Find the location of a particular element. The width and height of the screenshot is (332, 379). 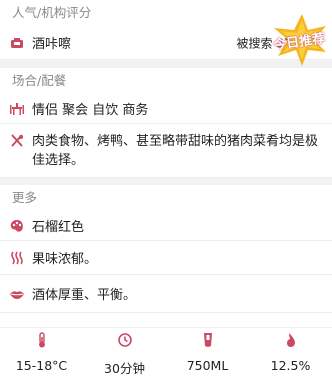

food-pairing-row: 肉类食物、烤鸭、甚至略带甜味的猪肉菜肴均是极佳选择。 is located at coordinates (166, 151).